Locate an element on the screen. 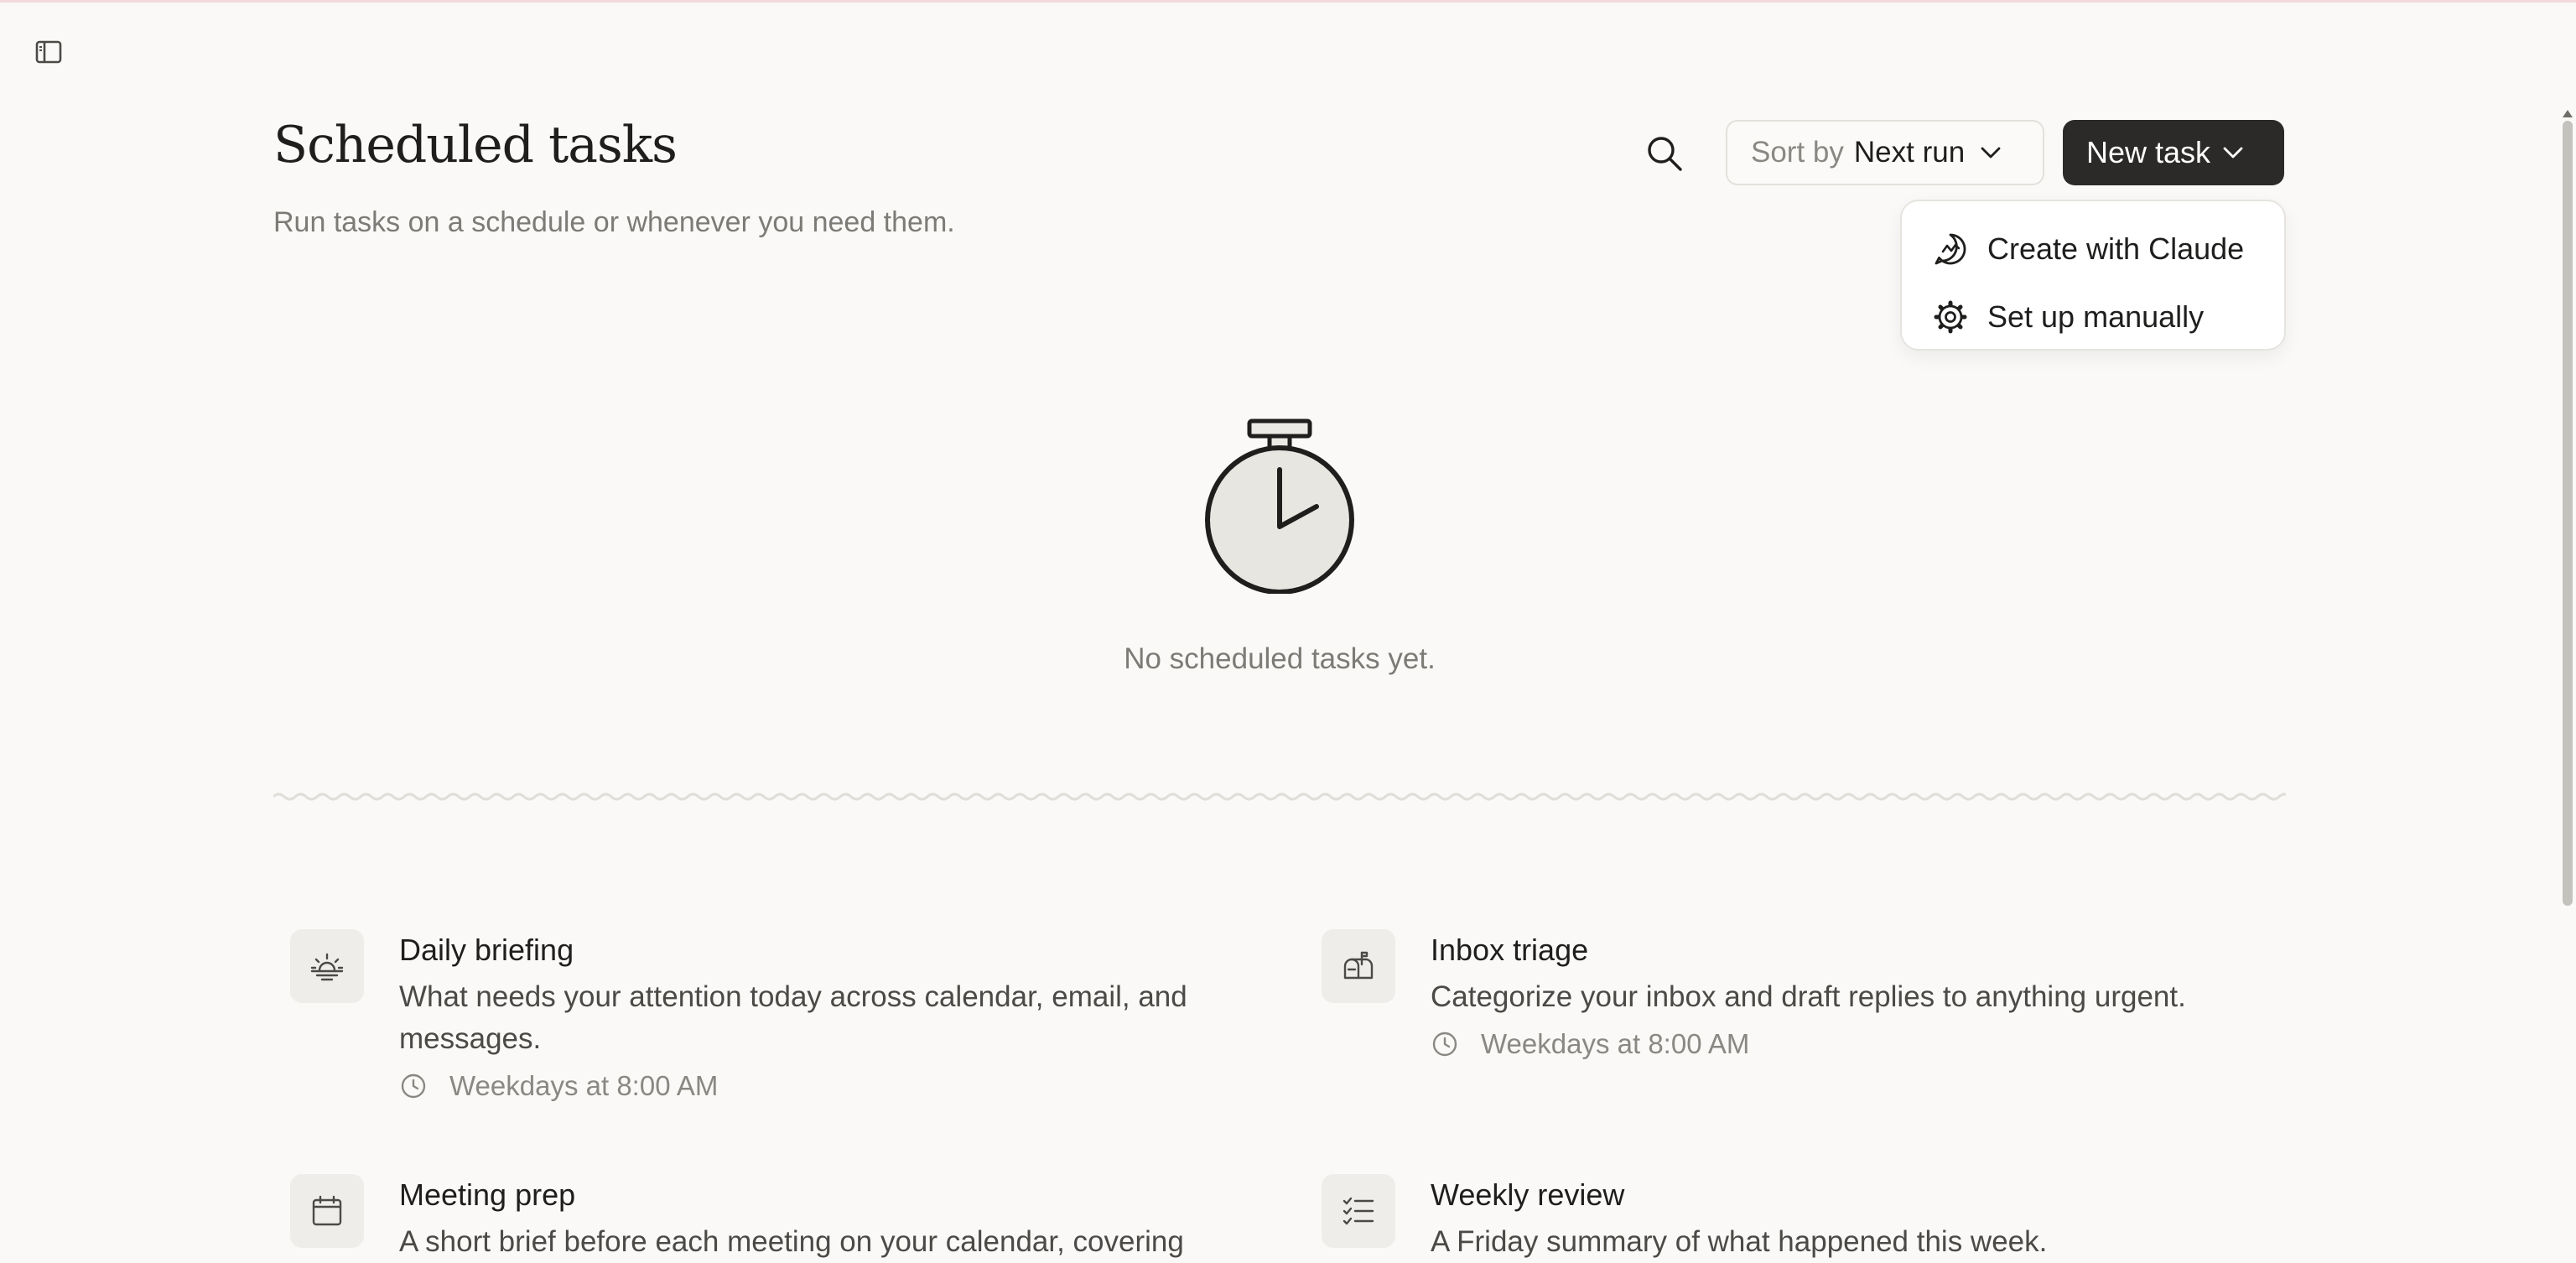 The image size is (2576, 1263). calendar-icon is located at coordinates (327, 1210).